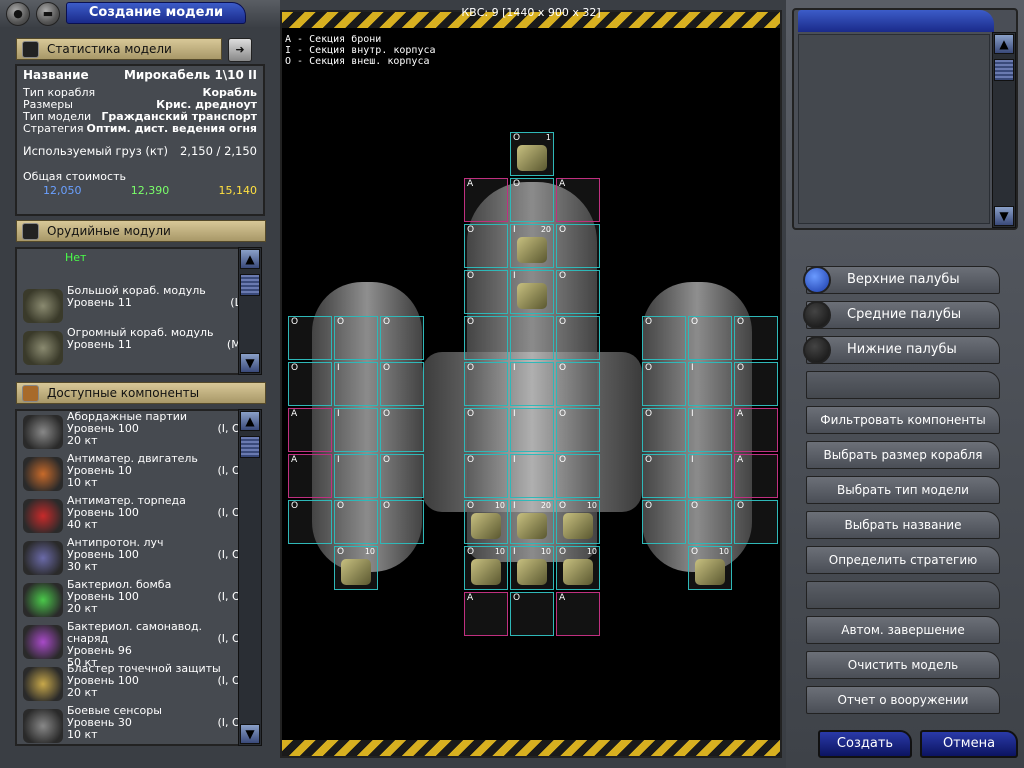  What do you see at coordinates (903, 455) in the screenshot?
I see `action-button: Выбрать размер корабля` at bounding box center [903, 455].